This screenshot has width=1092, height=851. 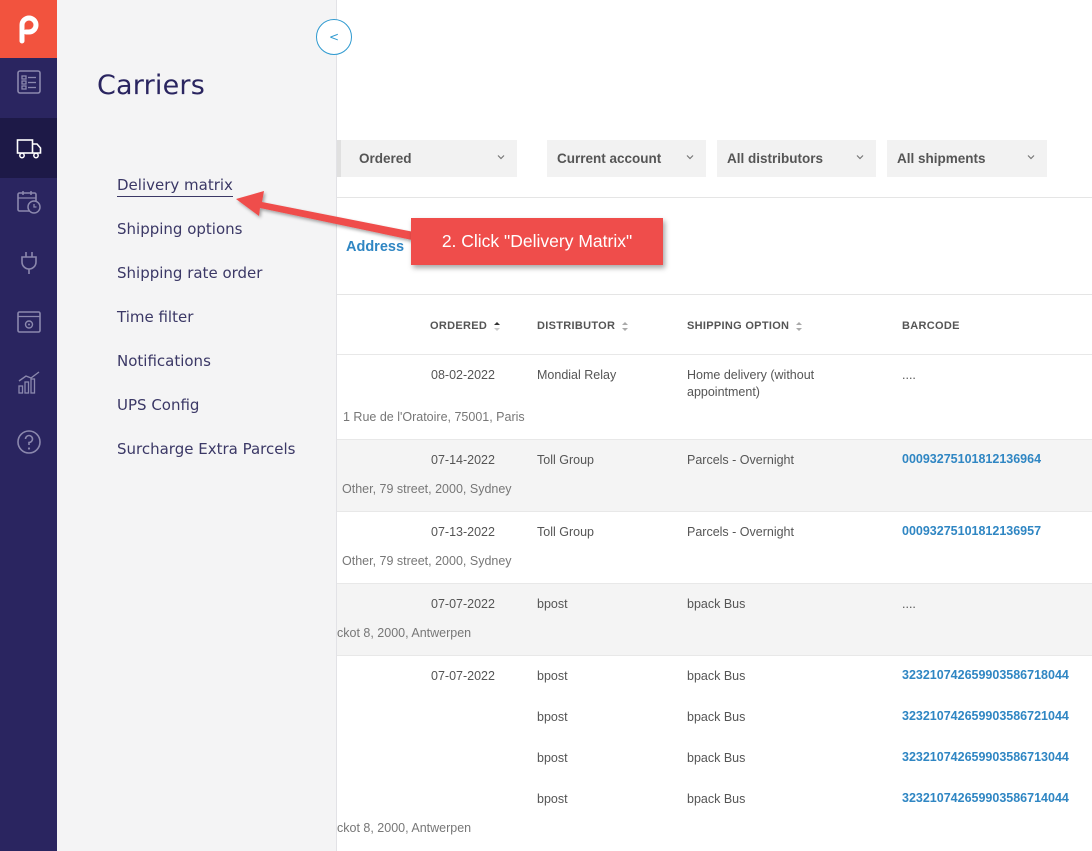 I want to click on barcode-link: 323210742659903586721044, so click(x=985, y=716).